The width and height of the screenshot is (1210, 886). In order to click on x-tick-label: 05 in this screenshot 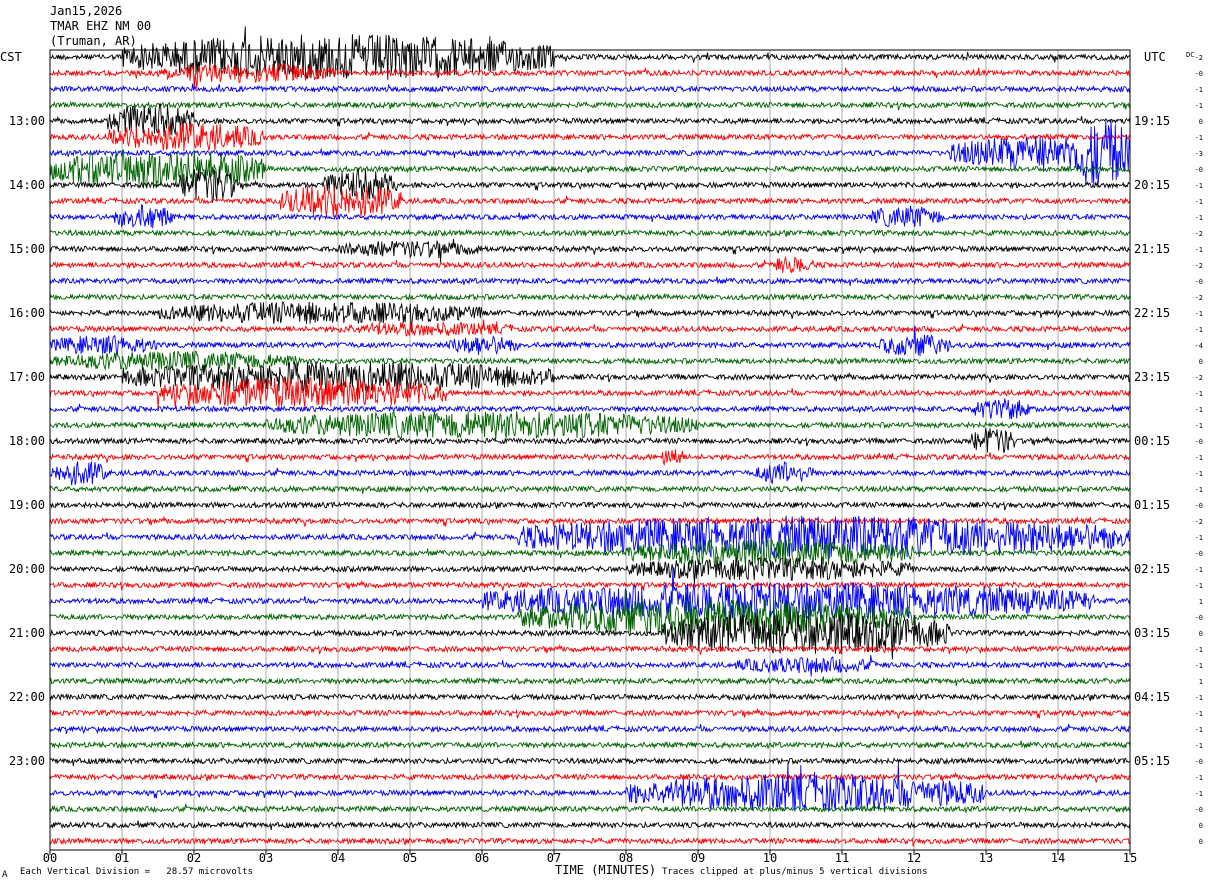, I will do `click(410, 858)`.